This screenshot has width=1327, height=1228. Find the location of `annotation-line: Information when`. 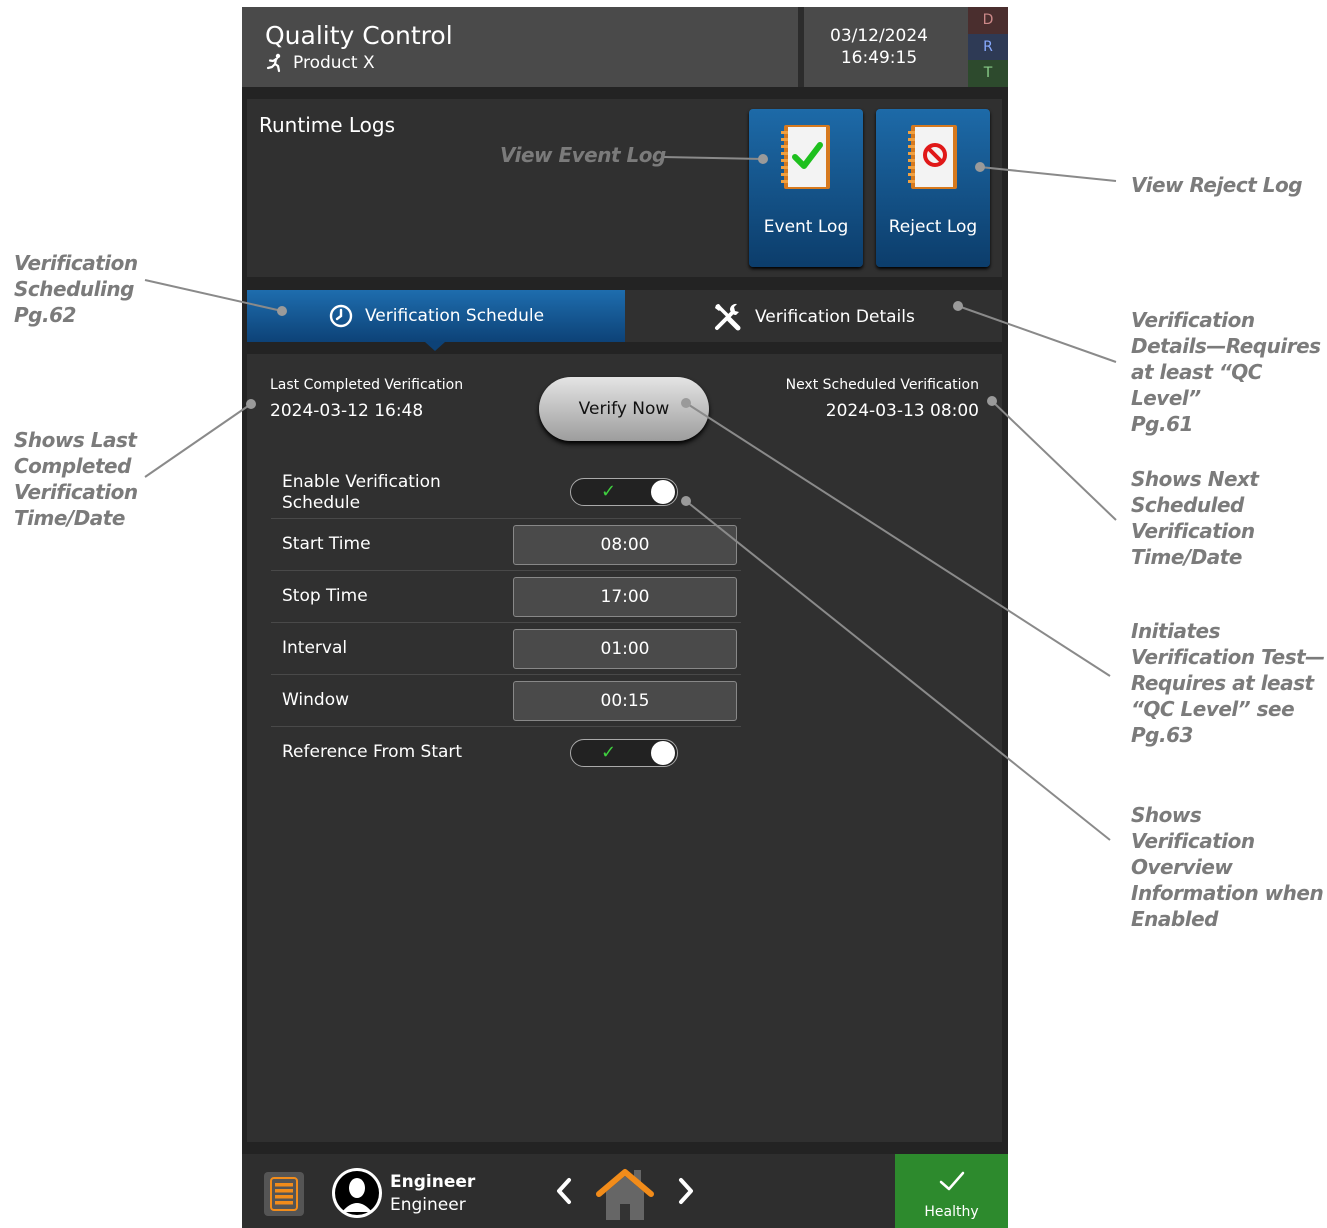

annotation-line: Information when is located at coordinates (1227, 893).